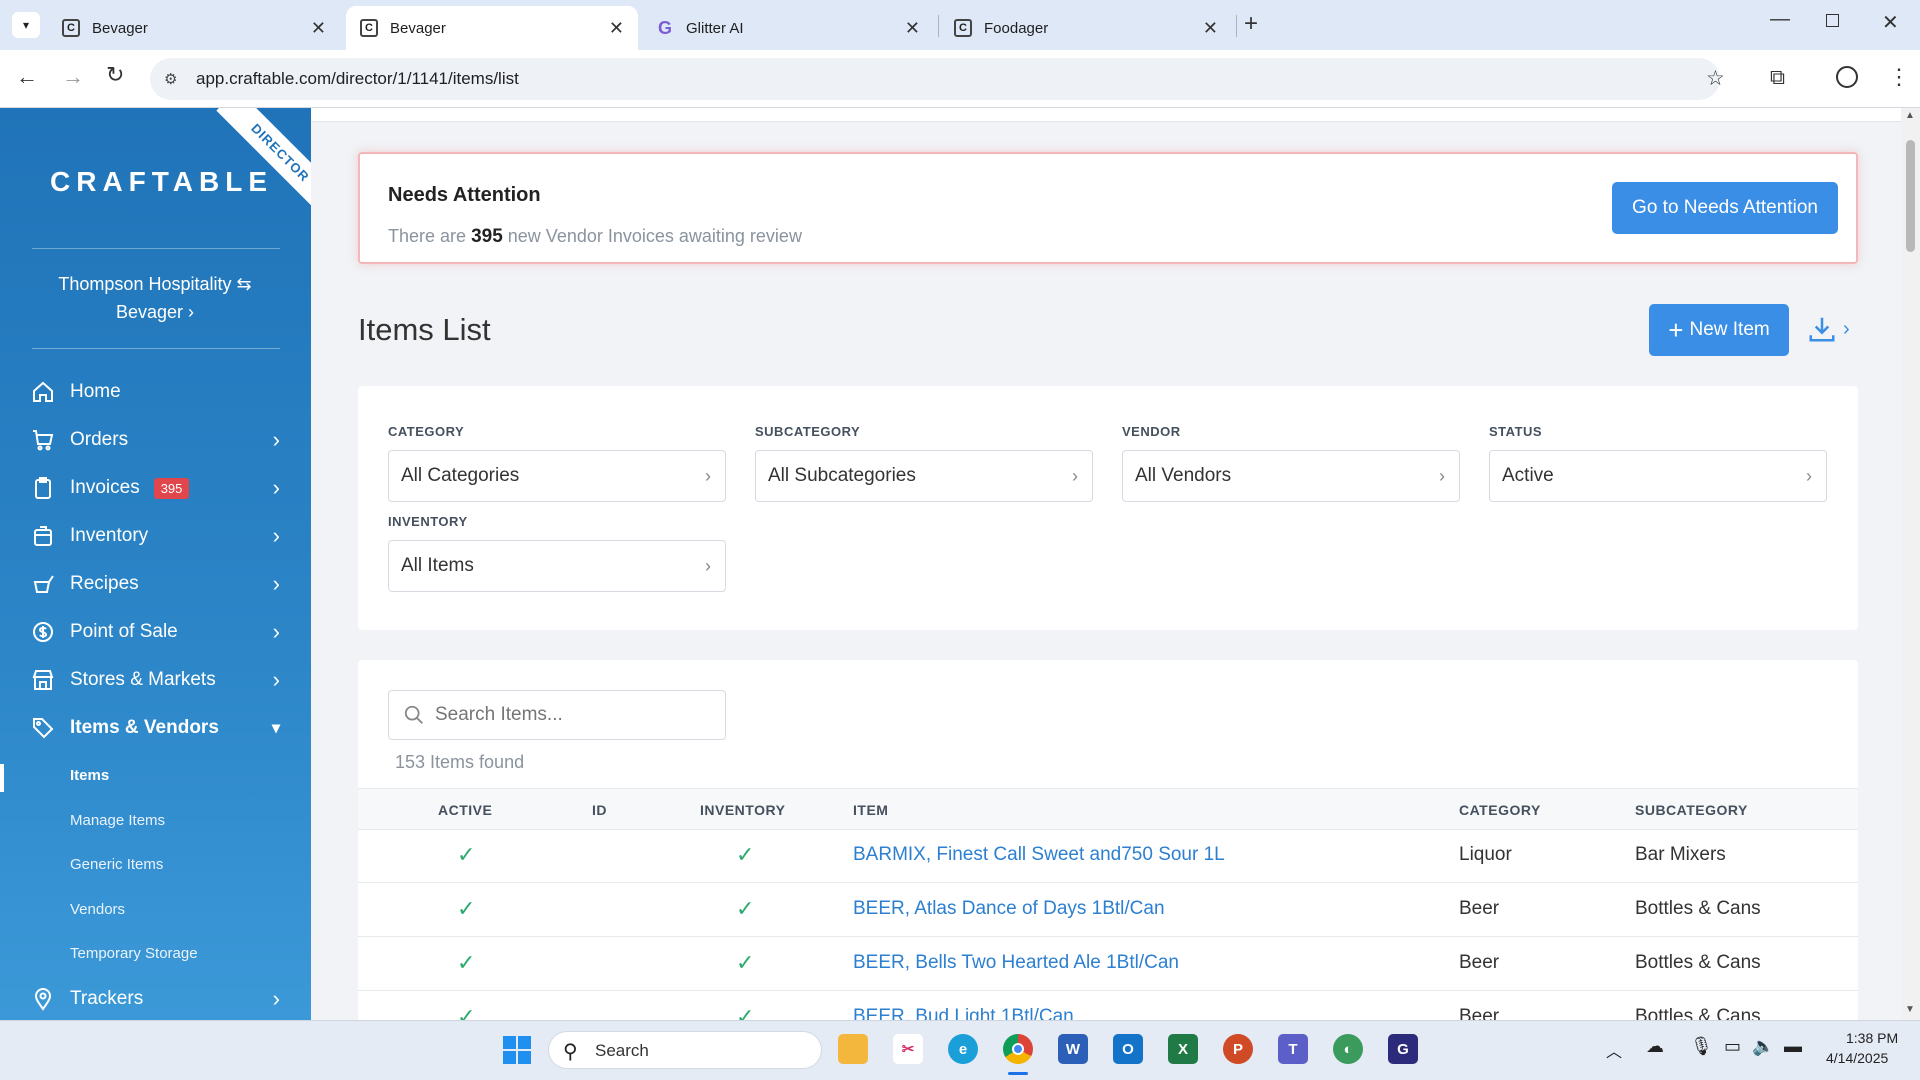 This screenshot has width=1920, height=1080. Describe the element at coordinates (1780, 19) in the screenshot. I see `minimize-button: —` at that location.